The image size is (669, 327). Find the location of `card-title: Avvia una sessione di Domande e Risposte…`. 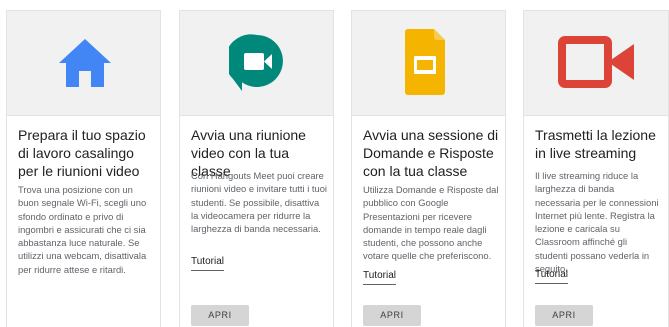

card-title: Avvia una sessione di Domande e Risposte… is located at coordinates (431, 153).